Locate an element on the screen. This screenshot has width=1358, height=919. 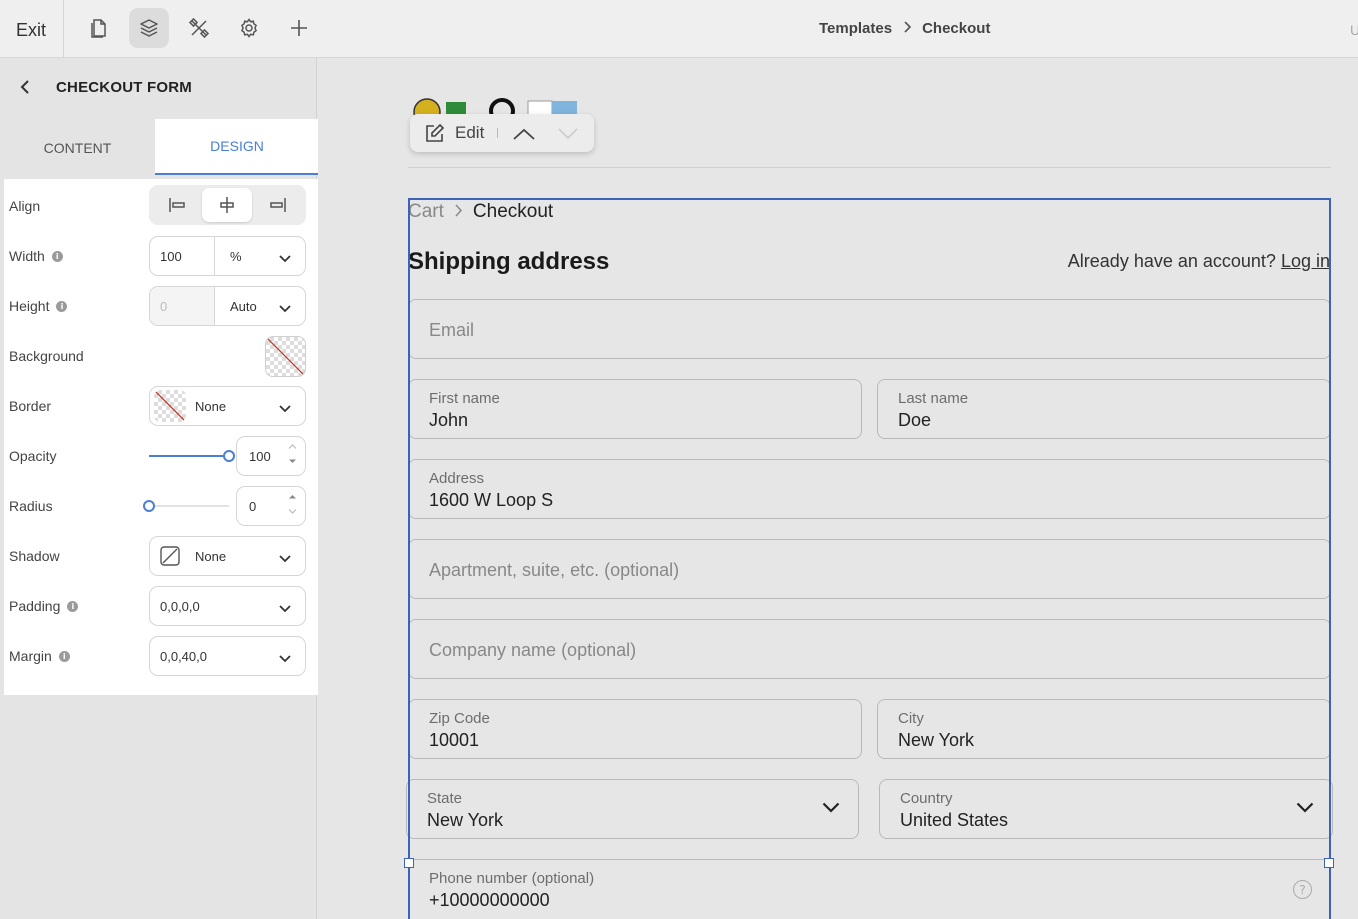
margin-label: Margin i is located at coordinates (39, 656).